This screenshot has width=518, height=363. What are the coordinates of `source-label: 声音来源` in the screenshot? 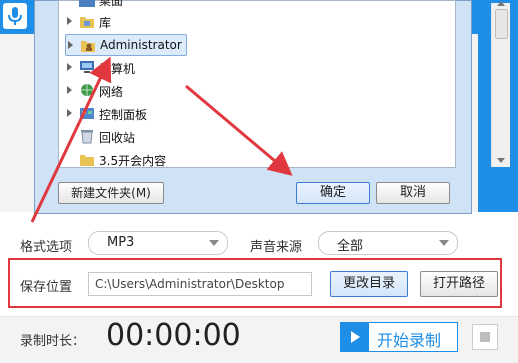 It's located at (276, 247).